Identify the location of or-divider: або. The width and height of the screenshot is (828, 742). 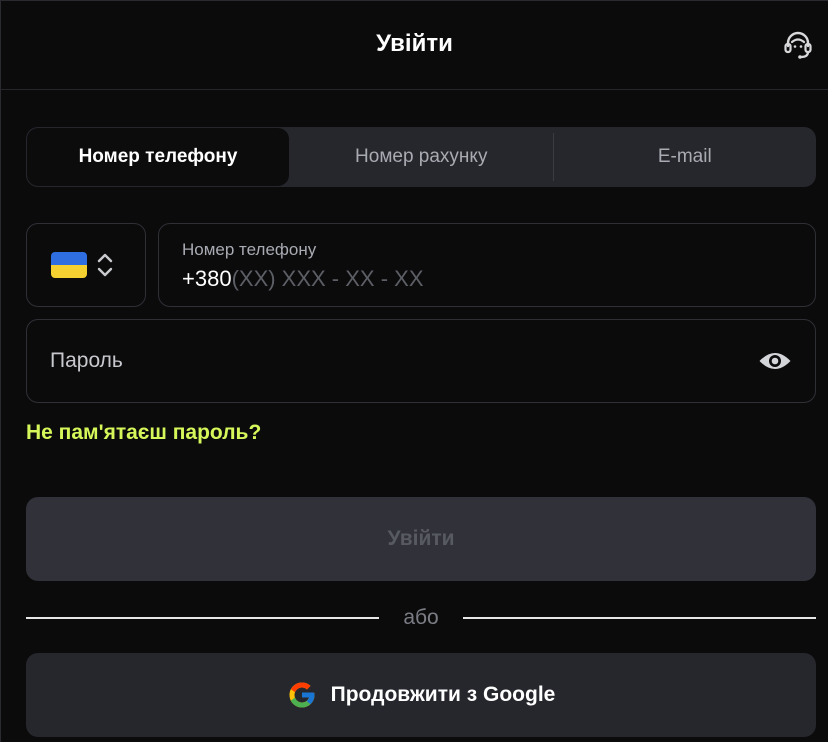
(421, 618).